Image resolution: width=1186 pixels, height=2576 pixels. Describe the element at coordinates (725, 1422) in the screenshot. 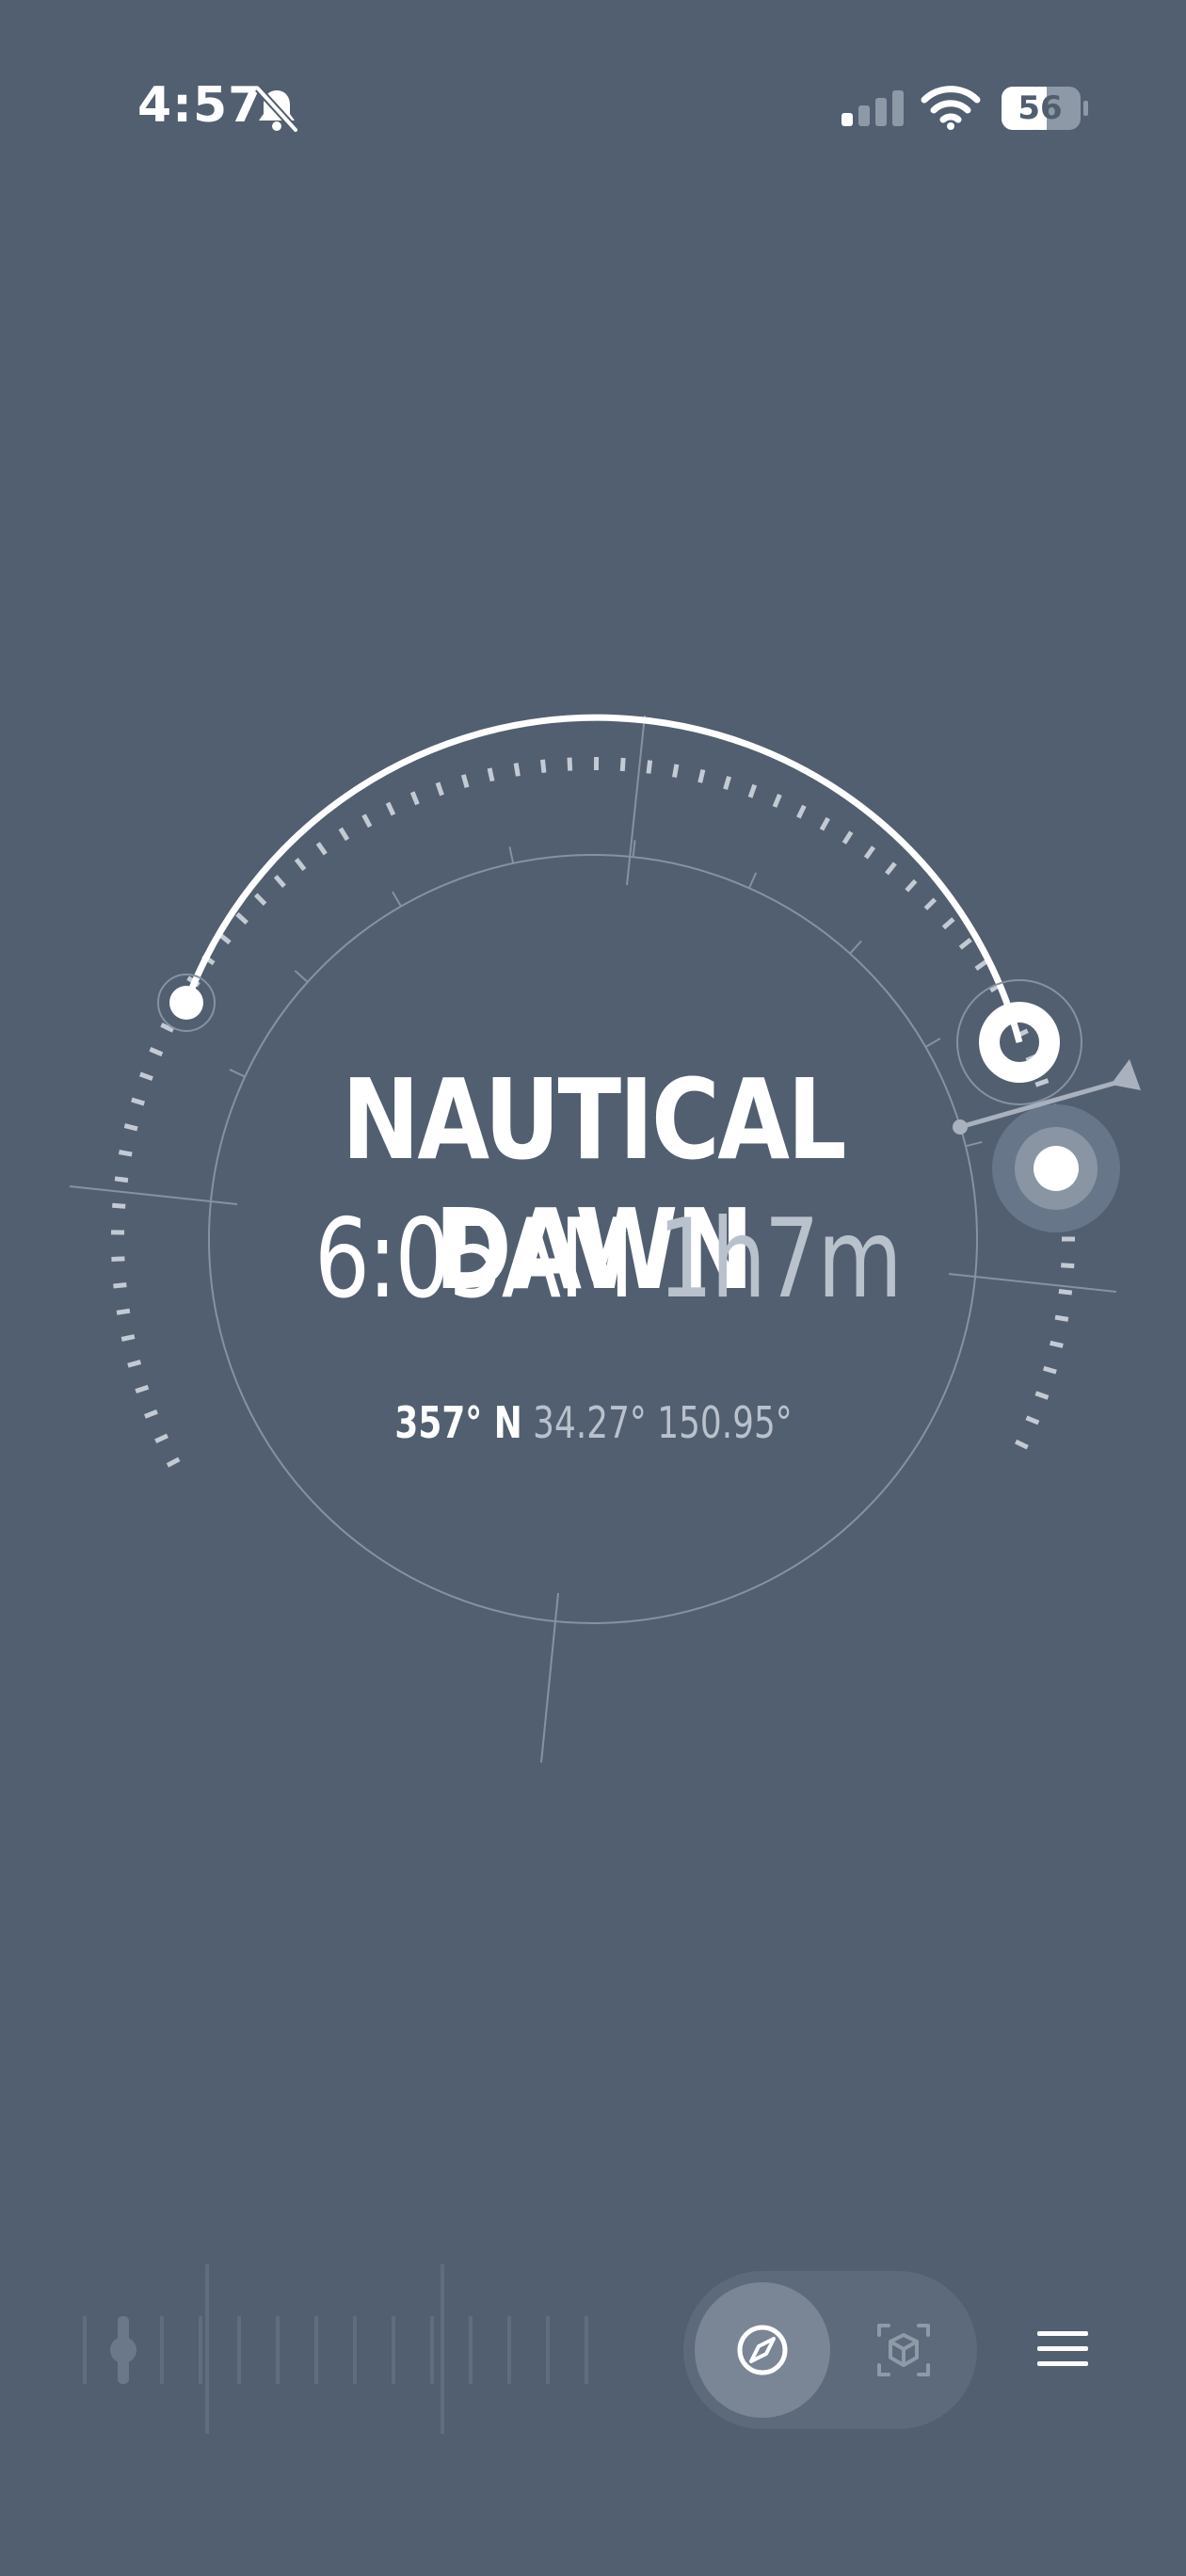

I see `longitude-value: 150.95°` at that location.